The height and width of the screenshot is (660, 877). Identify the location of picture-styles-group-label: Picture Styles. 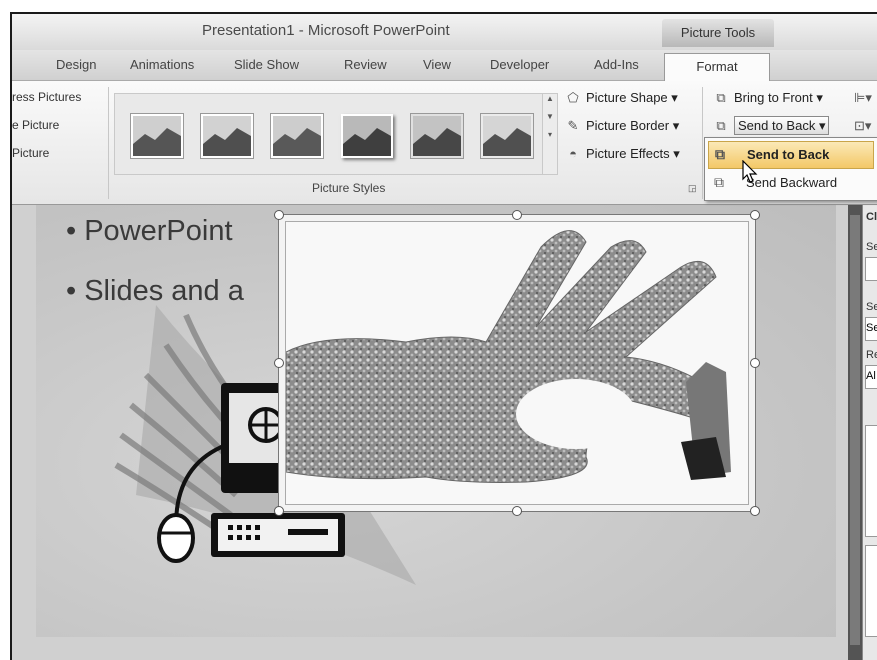
(349, 188).